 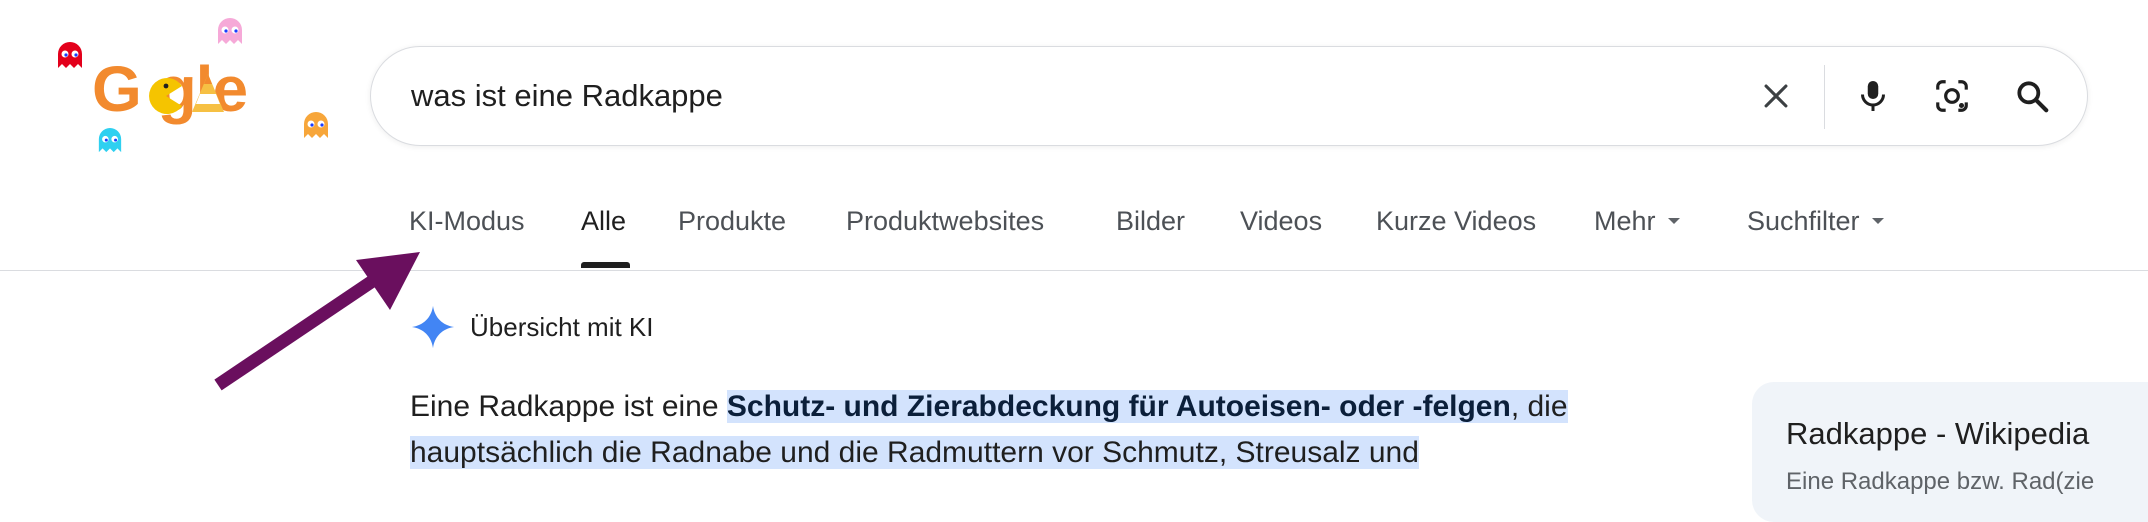 I want to click on tab-suchfilter: Suchfilter, so click(x=1815, y=221).